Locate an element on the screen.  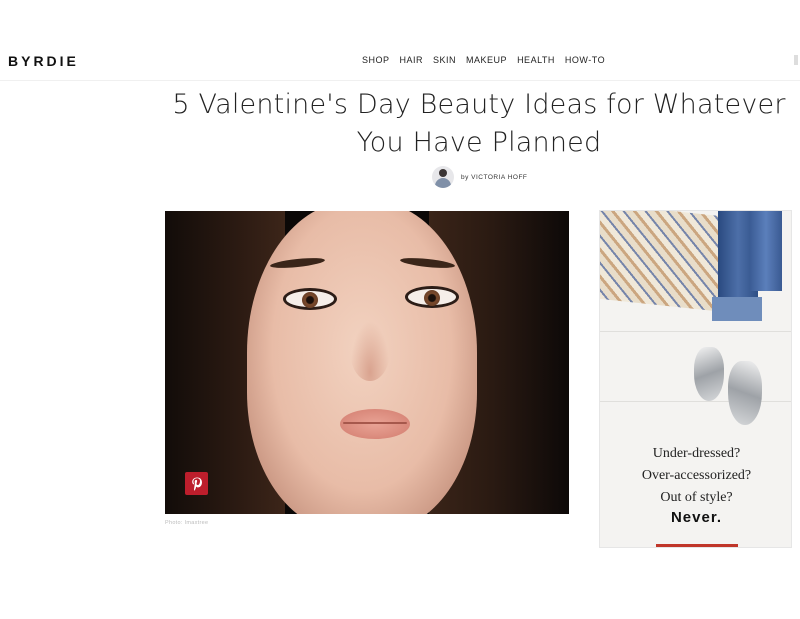
eye-left is located at coordinates (310, 299).